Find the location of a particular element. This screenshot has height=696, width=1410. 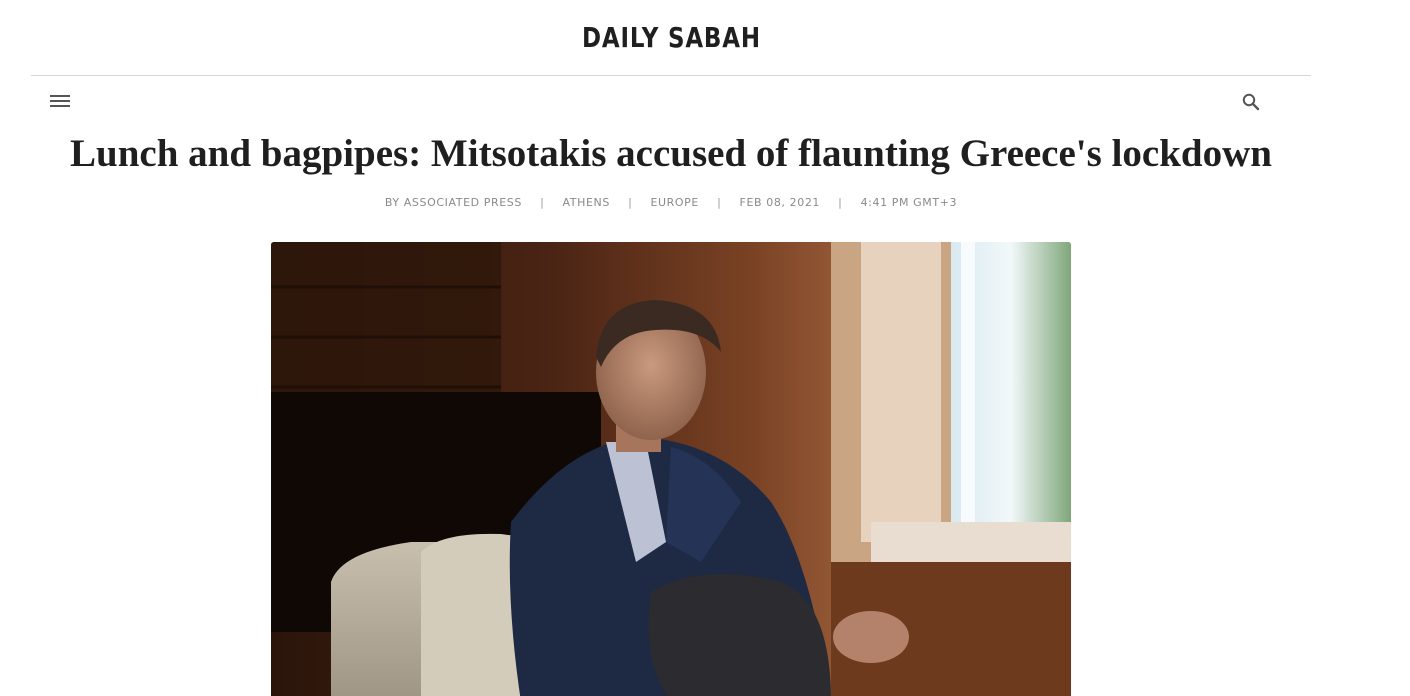

header-divider is located at coordinates (671, 75).